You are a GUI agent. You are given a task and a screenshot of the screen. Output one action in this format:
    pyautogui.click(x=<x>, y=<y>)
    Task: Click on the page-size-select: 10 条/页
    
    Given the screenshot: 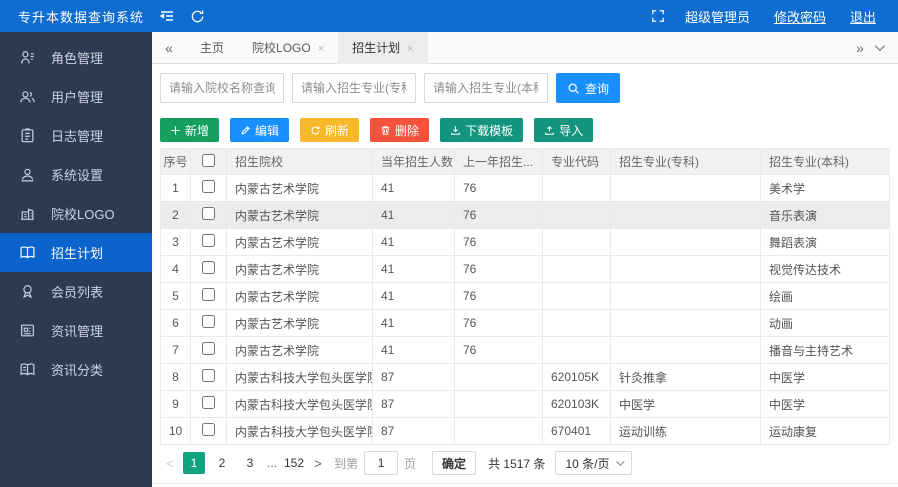 What is the action you would take?
    pyautogui.click(x=594, y=463)
    